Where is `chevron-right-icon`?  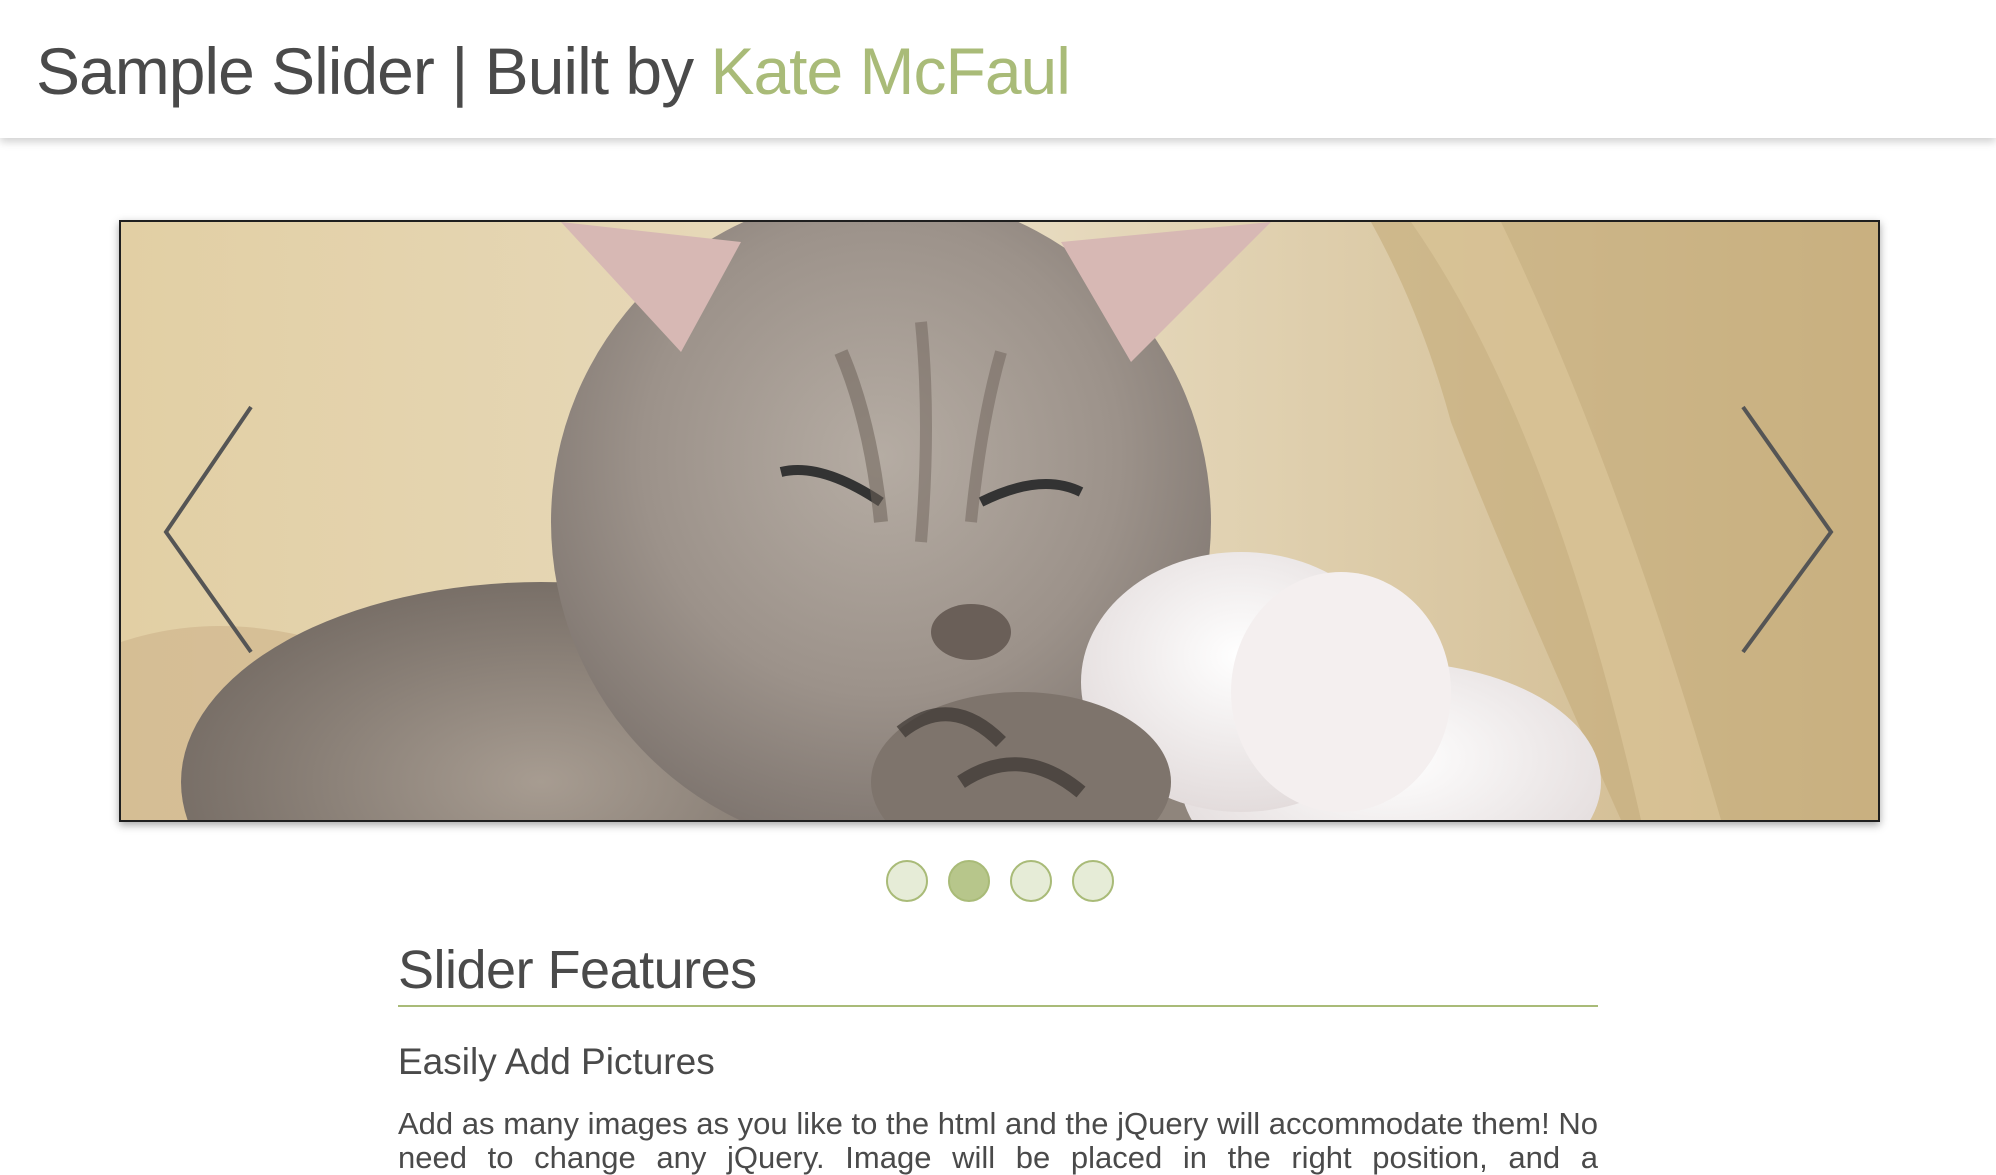
chevron-right-icon is located at coordinates (1787, 529).